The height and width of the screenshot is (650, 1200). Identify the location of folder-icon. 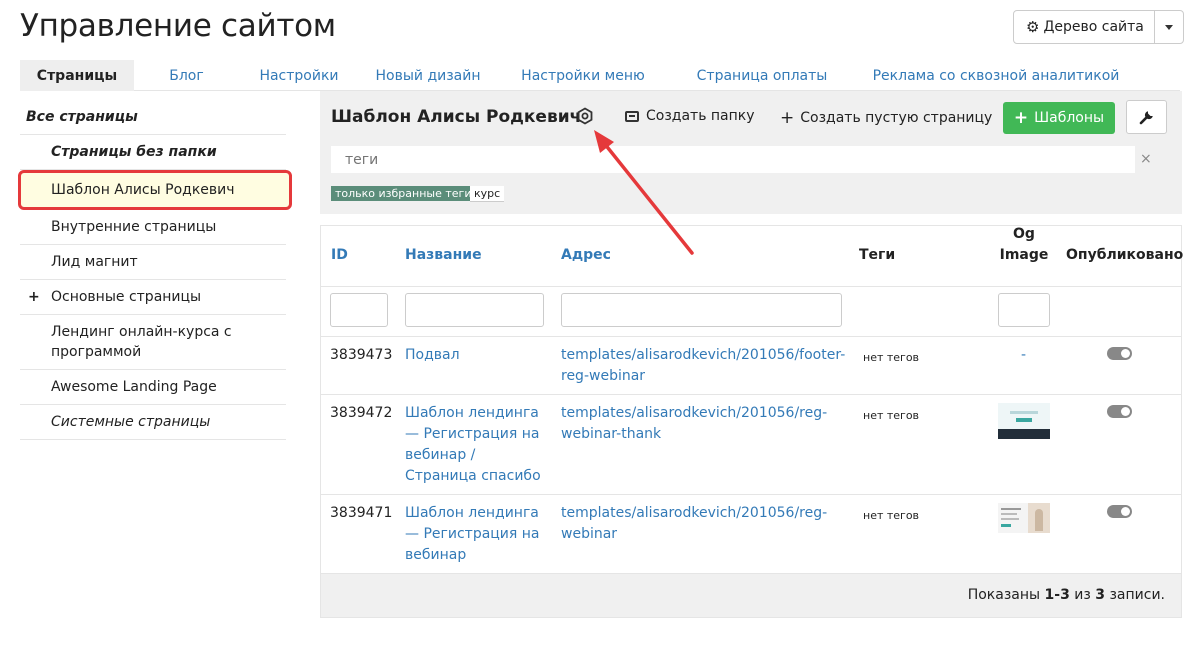
(632, 116).